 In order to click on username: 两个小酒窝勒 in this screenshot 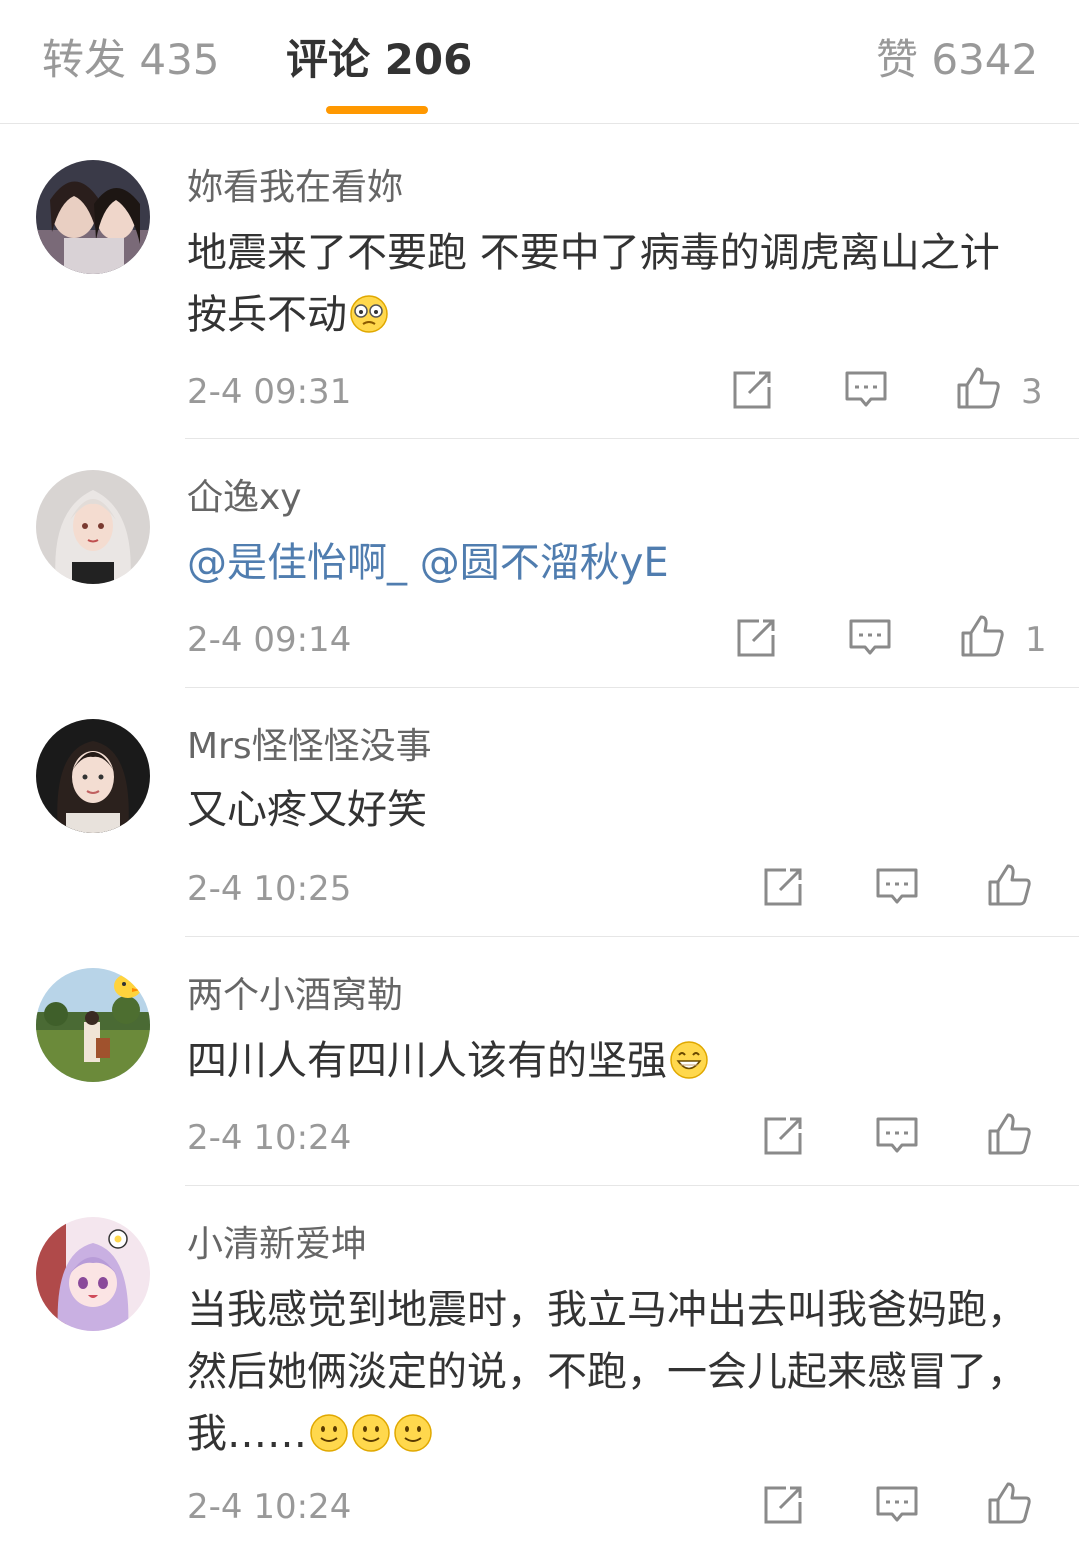, I will do `click(295, 996)`.